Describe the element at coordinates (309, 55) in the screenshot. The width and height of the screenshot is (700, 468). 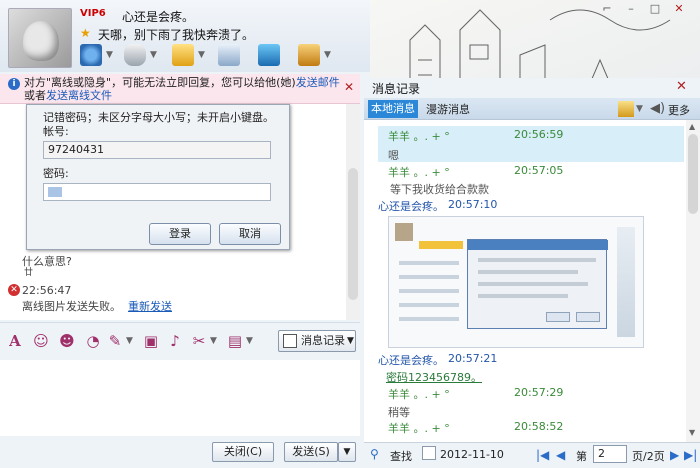
I see `app-box-icon` at that location.